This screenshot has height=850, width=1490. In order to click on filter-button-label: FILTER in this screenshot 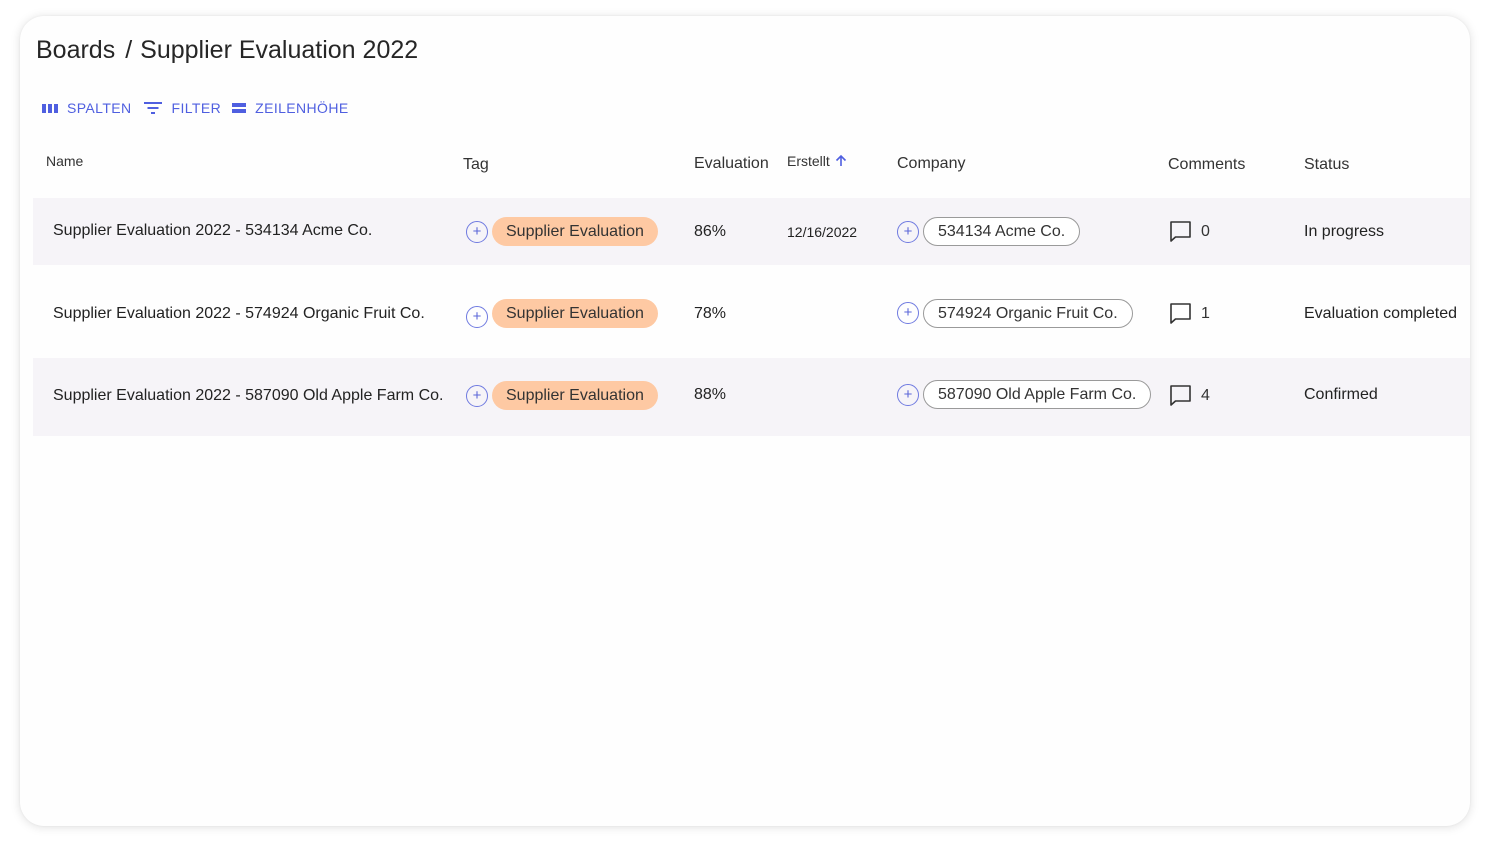, I will do `click(196, 108)`.